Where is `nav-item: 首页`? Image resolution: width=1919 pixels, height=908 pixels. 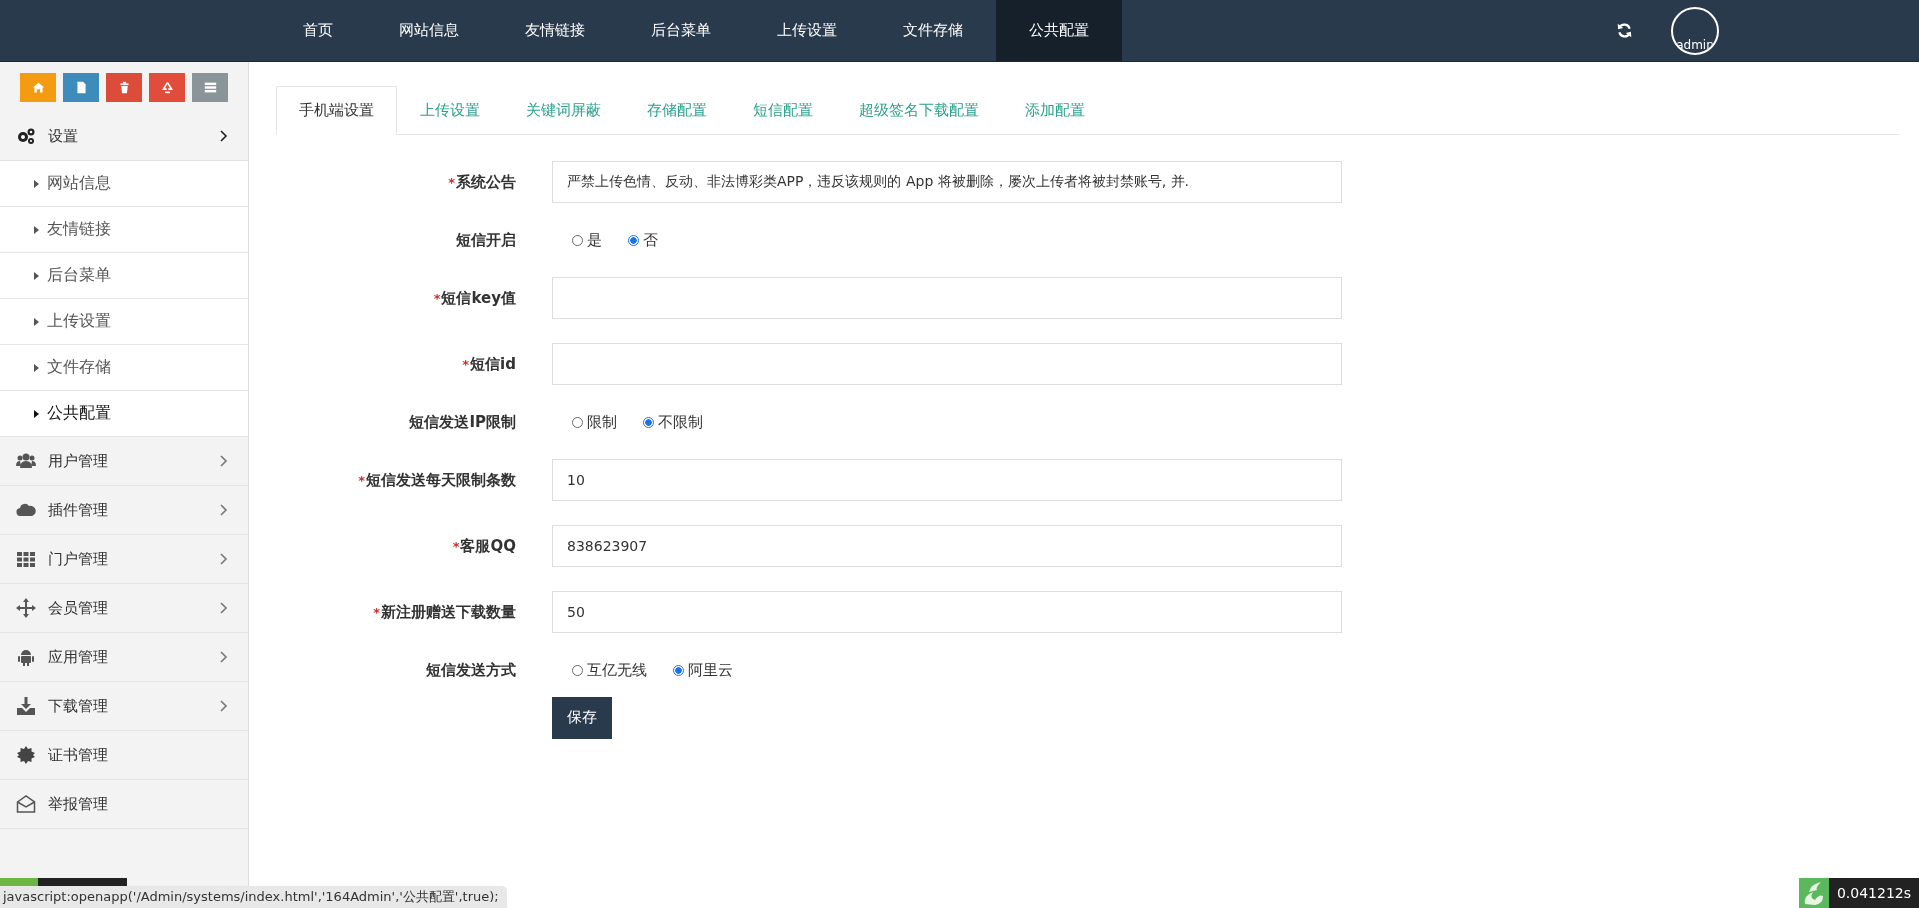 nav-item: 首页 is located at coordinates (318, 30).